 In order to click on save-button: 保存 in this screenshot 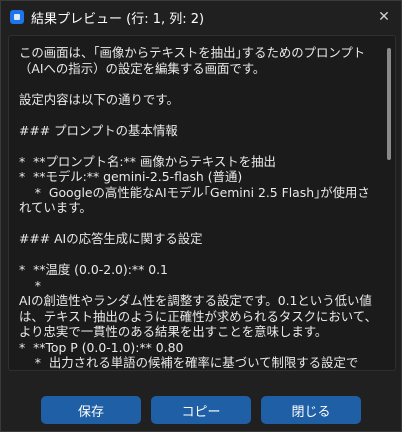, I will do `click(91, 410)`.